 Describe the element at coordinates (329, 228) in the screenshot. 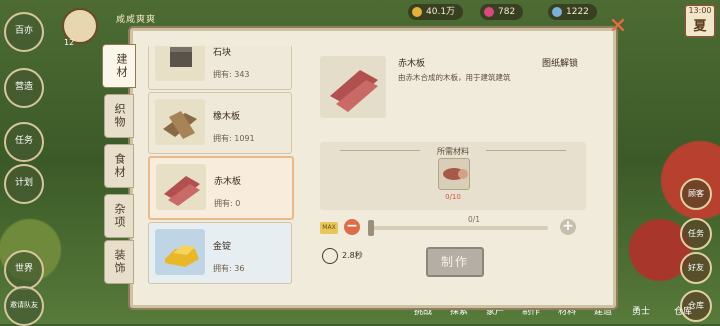

I see `max-button: MAX` at that location.